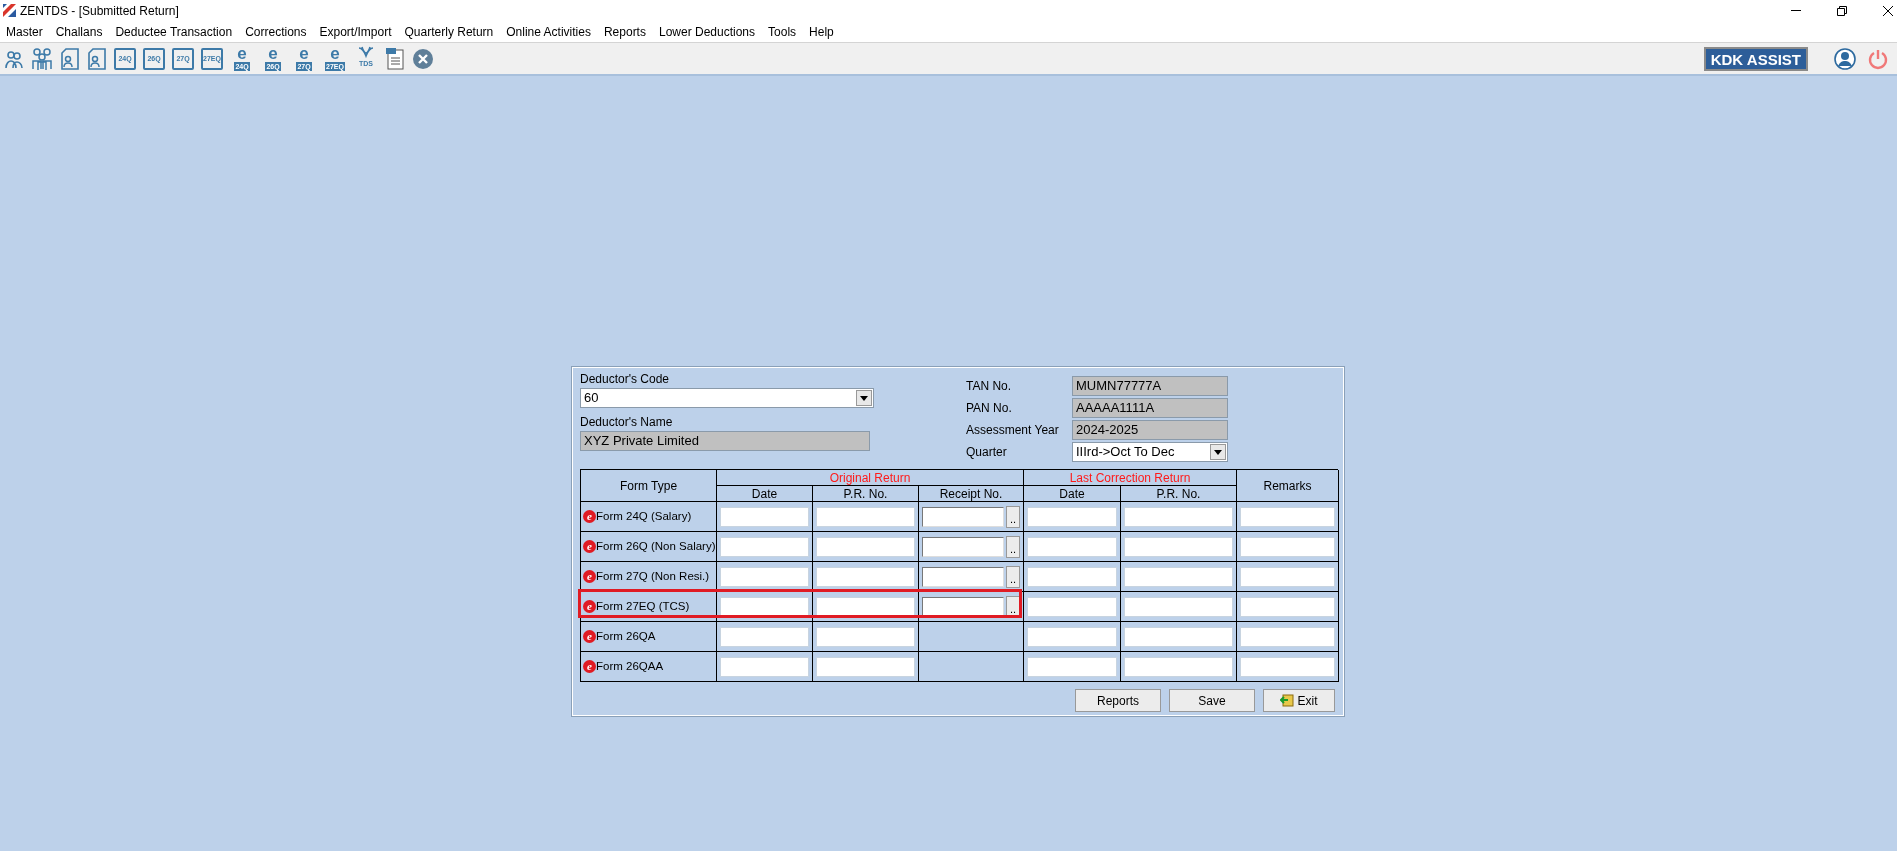 This screenshot has width=1897, height=851. Describe the element at coordinates (625, 379) in the screenshot. I see `field-label: Deductor's Code` at that location.